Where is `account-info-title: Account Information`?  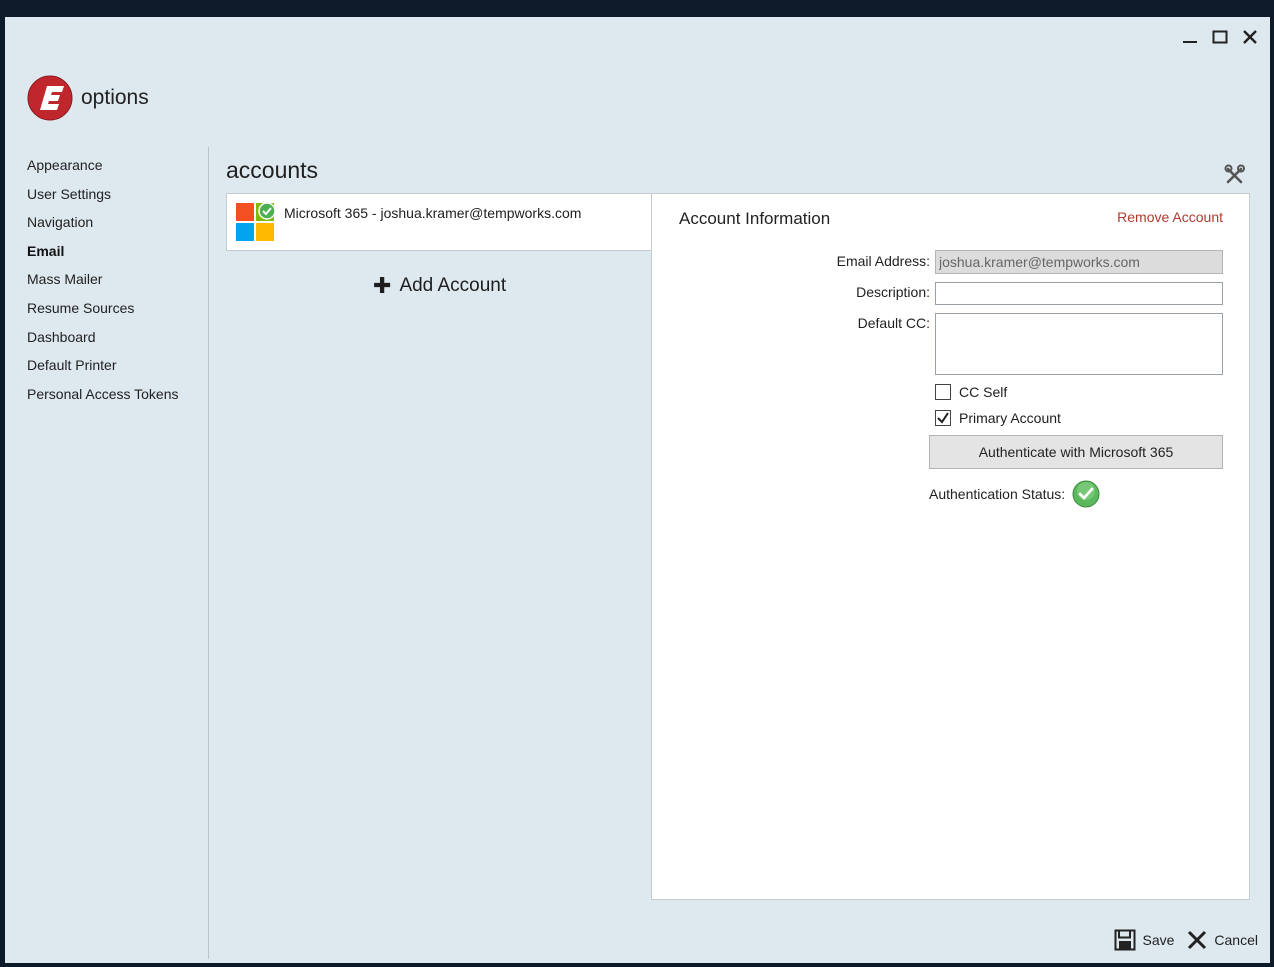
account-info-title: Account Information is located at coordinates (755, 218).